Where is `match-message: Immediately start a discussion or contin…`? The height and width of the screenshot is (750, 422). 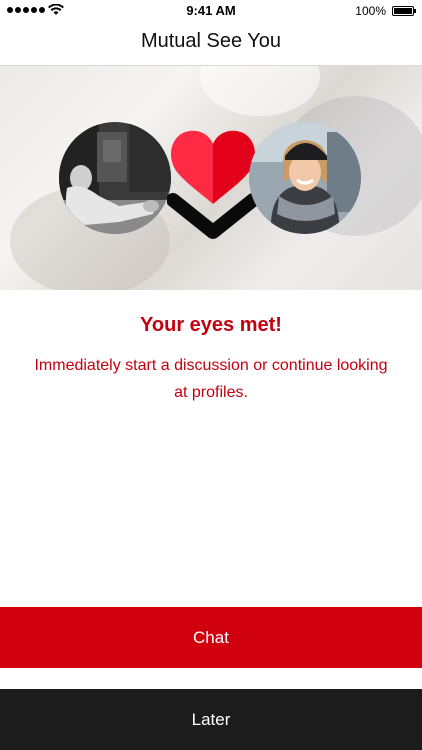 match-message: Immediately start a discussion or contin… is located at coordinates (211, 379).